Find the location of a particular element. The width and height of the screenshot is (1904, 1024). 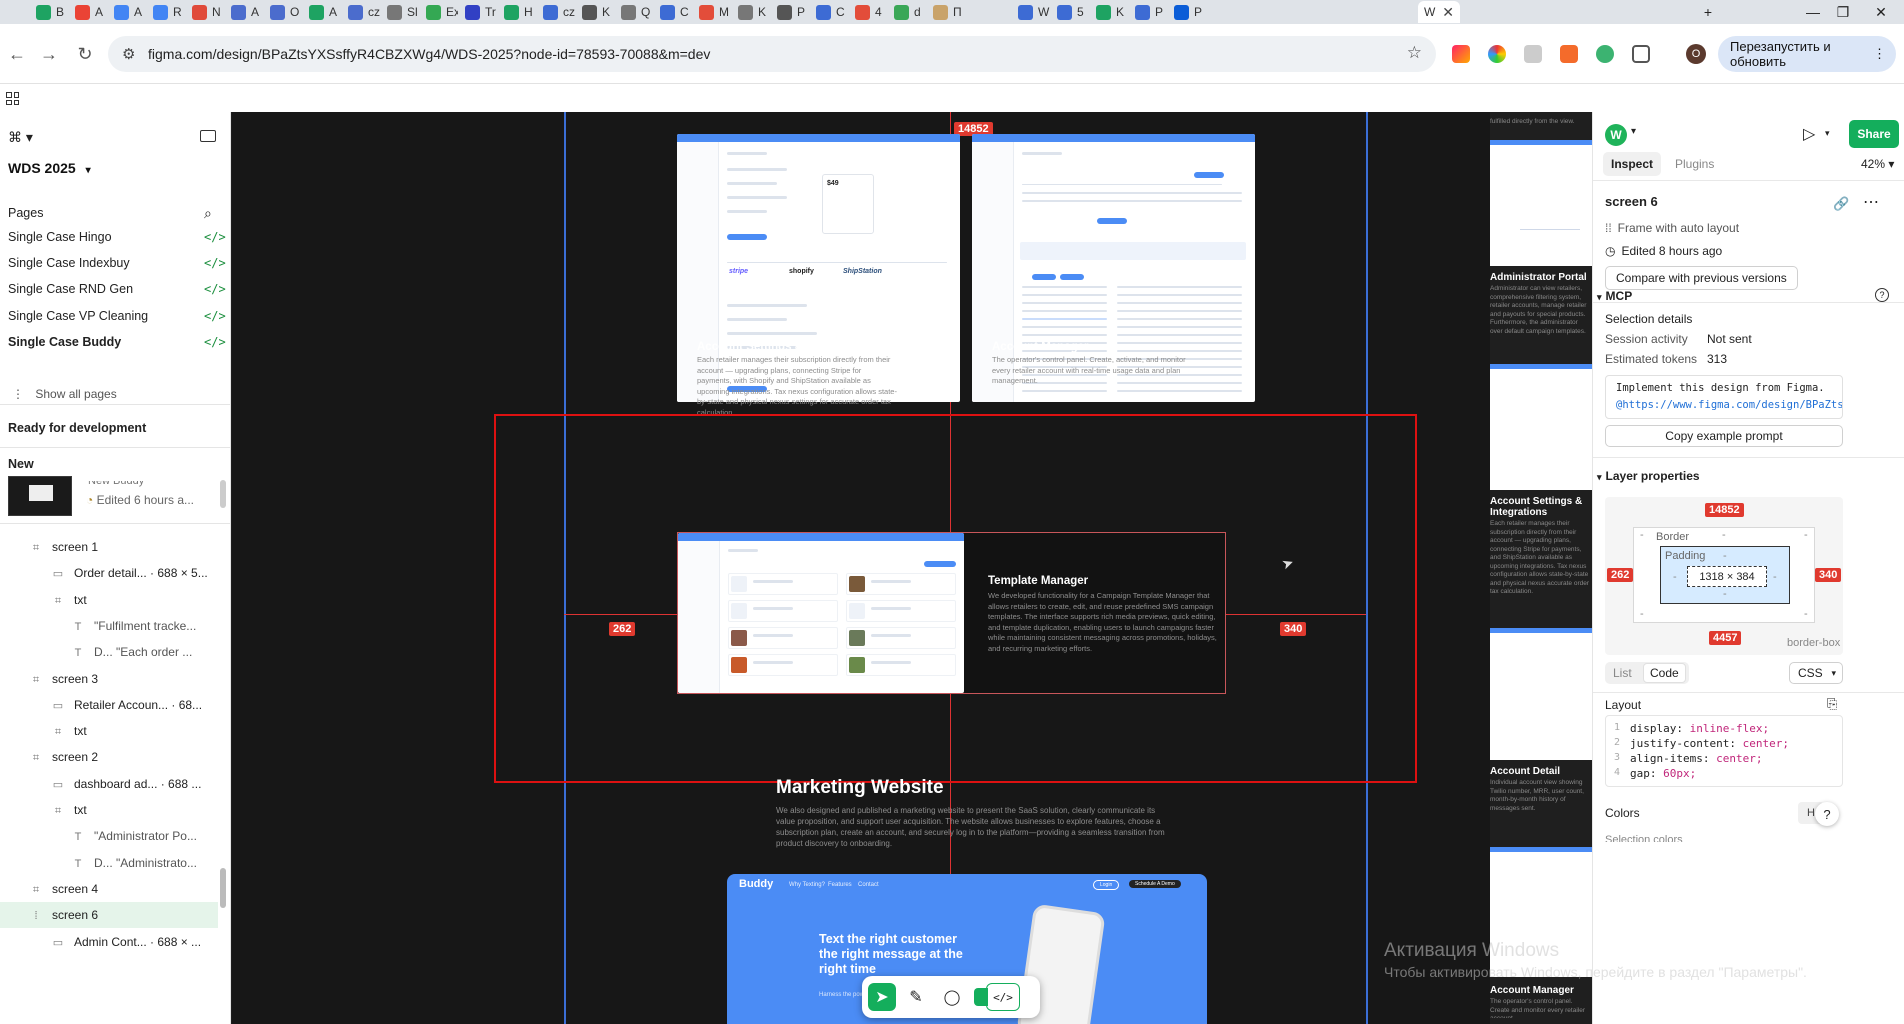

comment-tool-icon: ◯ is located at coordinates (952, 997).